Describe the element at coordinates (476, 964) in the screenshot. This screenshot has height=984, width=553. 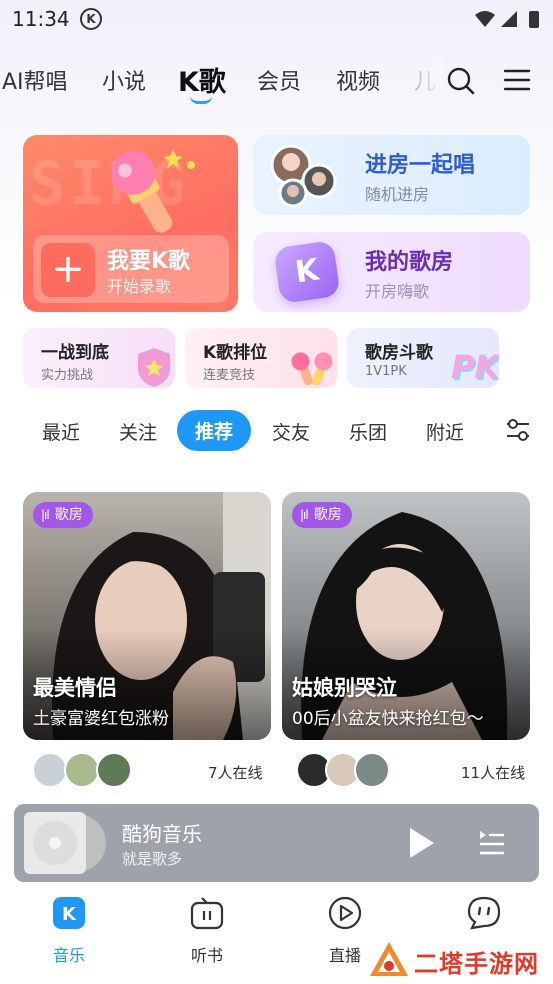
I see `watermark-text: 二塔手游网` at that location.